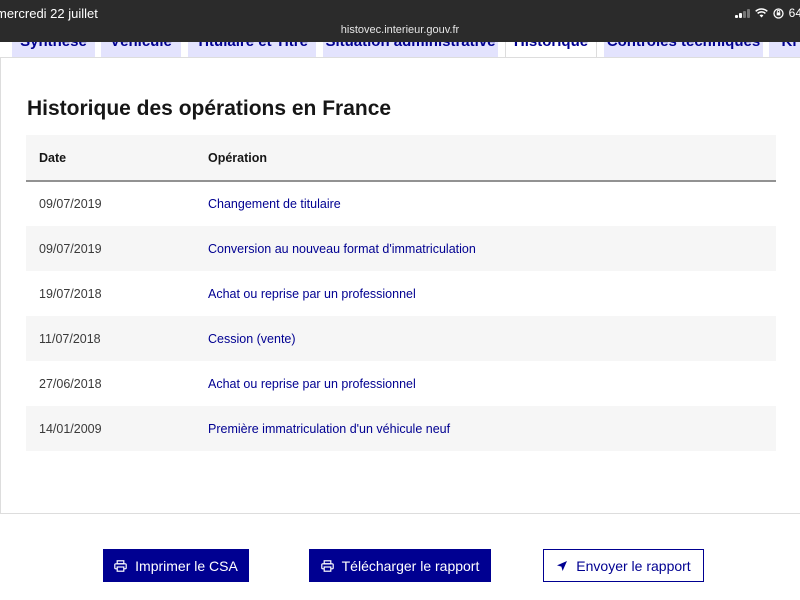 The width and height of the screenshot is (800, 600). Describe the element at coordinates (492, 338) in the screenshot. I see `row-operation: Cession (vente)` at that location.